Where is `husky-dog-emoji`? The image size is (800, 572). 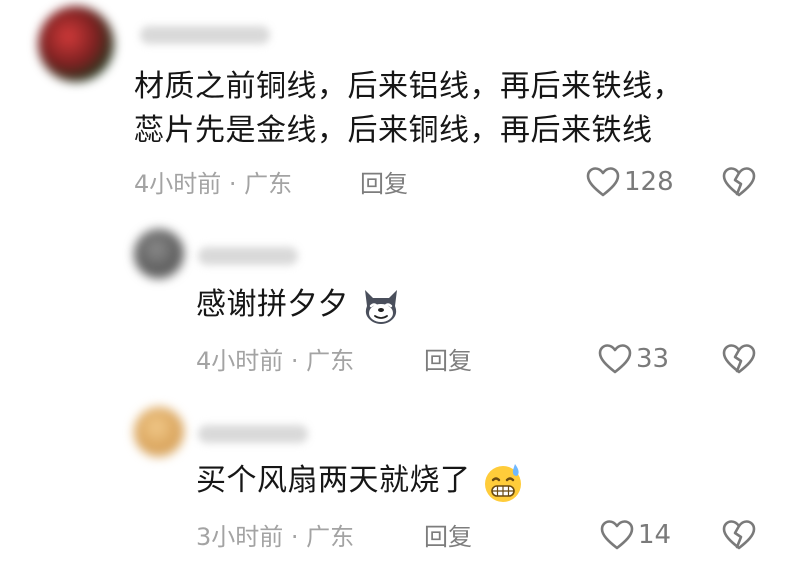 husky-dog-emoji is located at coordinates (380, 306).